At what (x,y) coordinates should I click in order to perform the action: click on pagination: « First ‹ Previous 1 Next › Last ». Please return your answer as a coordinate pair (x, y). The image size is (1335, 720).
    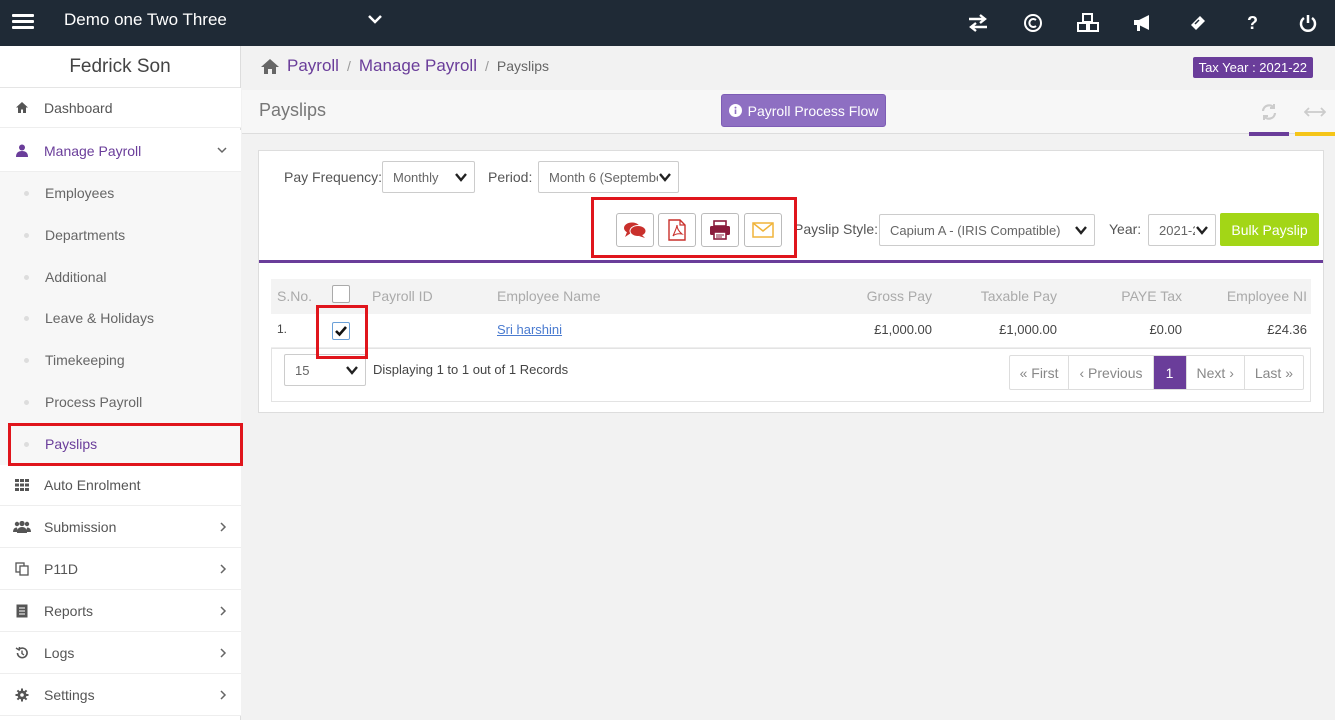
    Looking at the image, I should click on (1156, 372).